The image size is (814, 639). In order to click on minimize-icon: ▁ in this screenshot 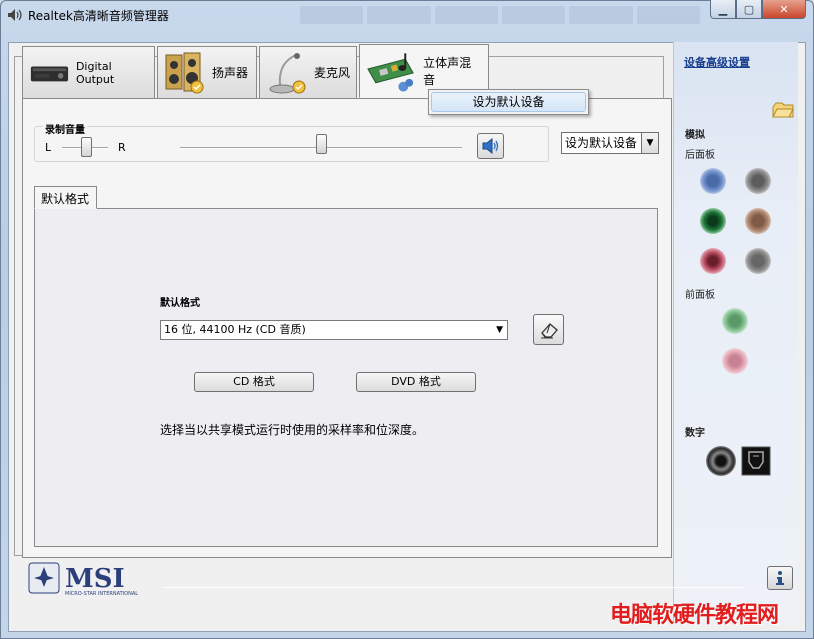, I will do `click(723, 9)`.